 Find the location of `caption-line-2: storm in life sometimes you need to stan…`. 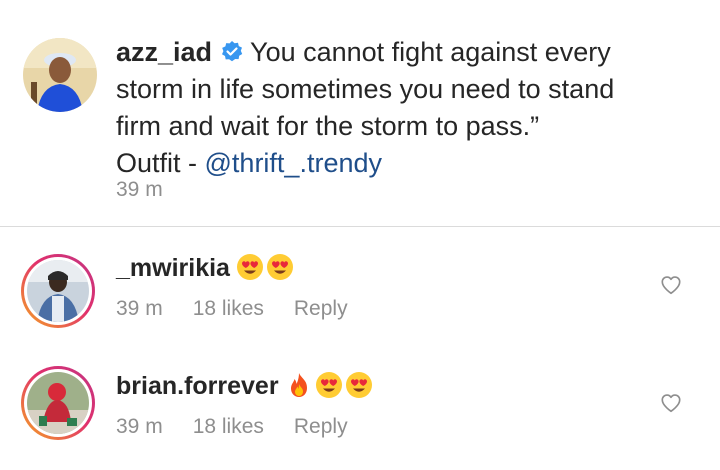

caption-line-2: storm in life sometimes you need to stan… is located at coordinates (365, 89).